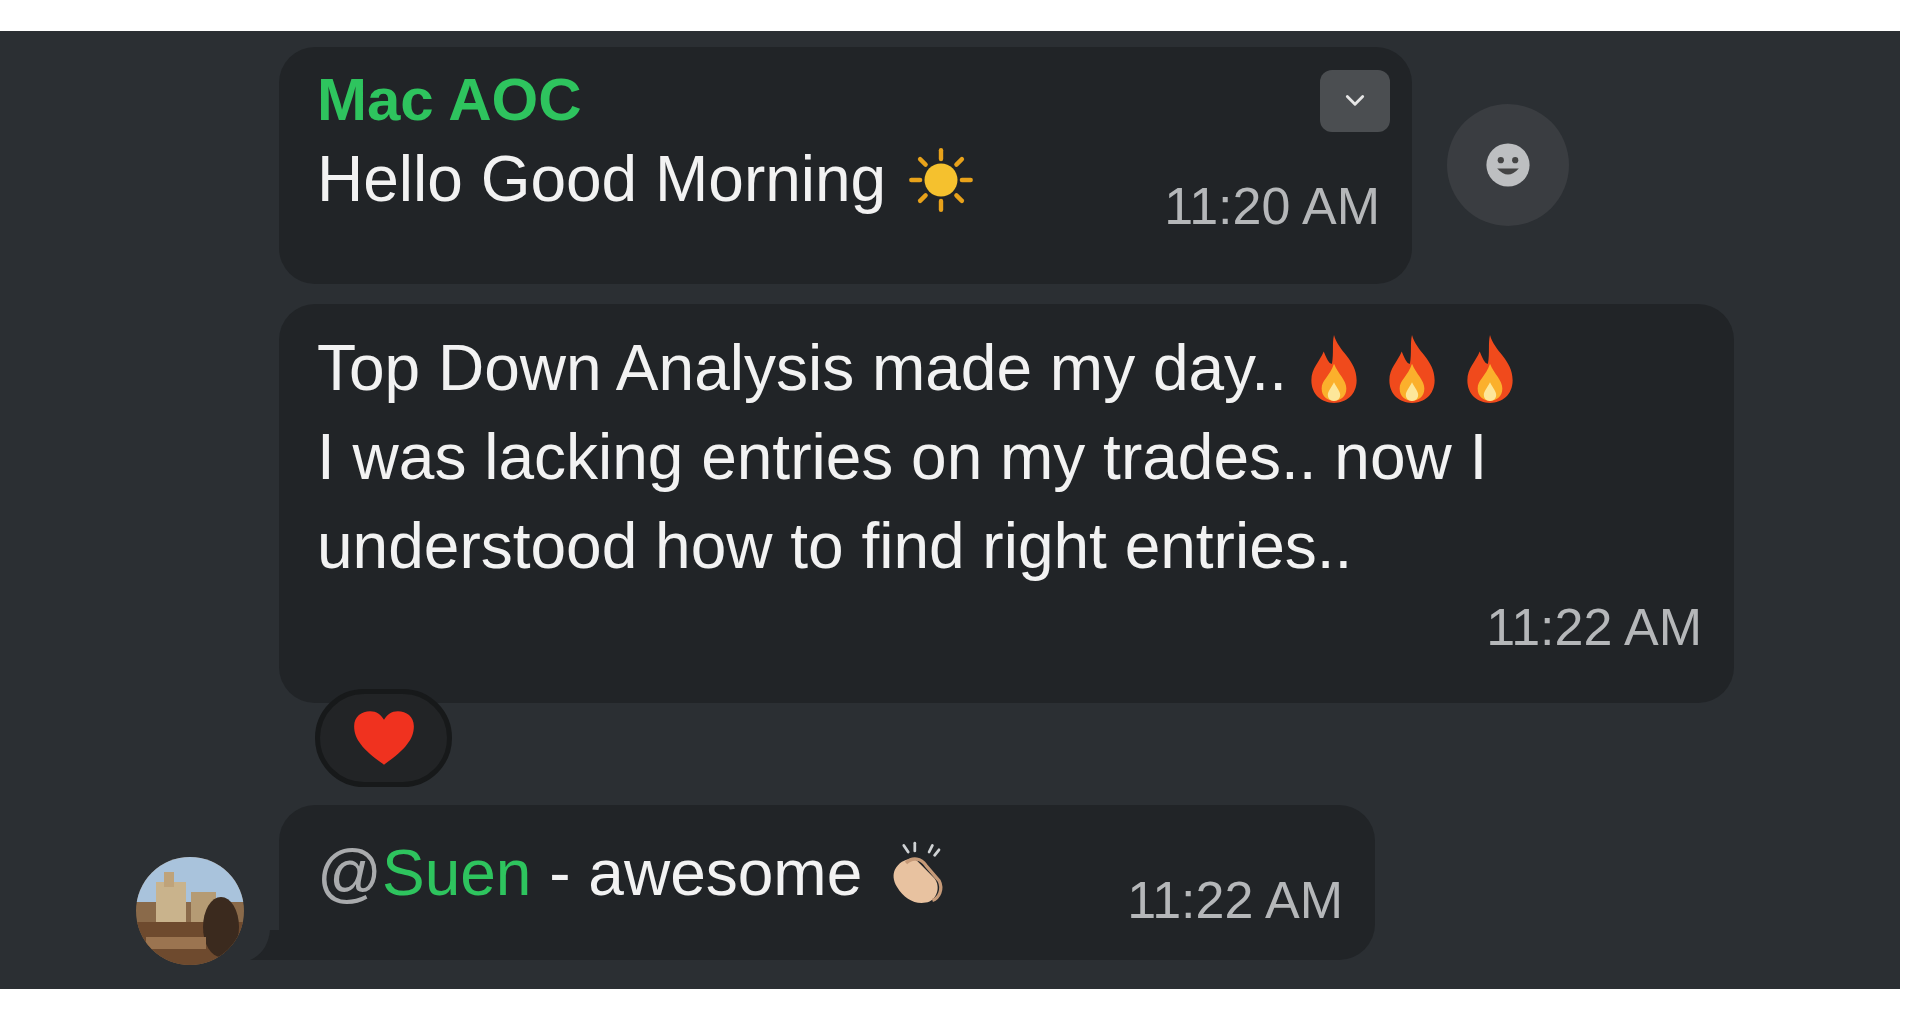 This screenshot has width=1920, height=1020. Describe the element at coordinates (835, 546) in the screenshot. I see `message-text: understood how to find right entries..` at that location.